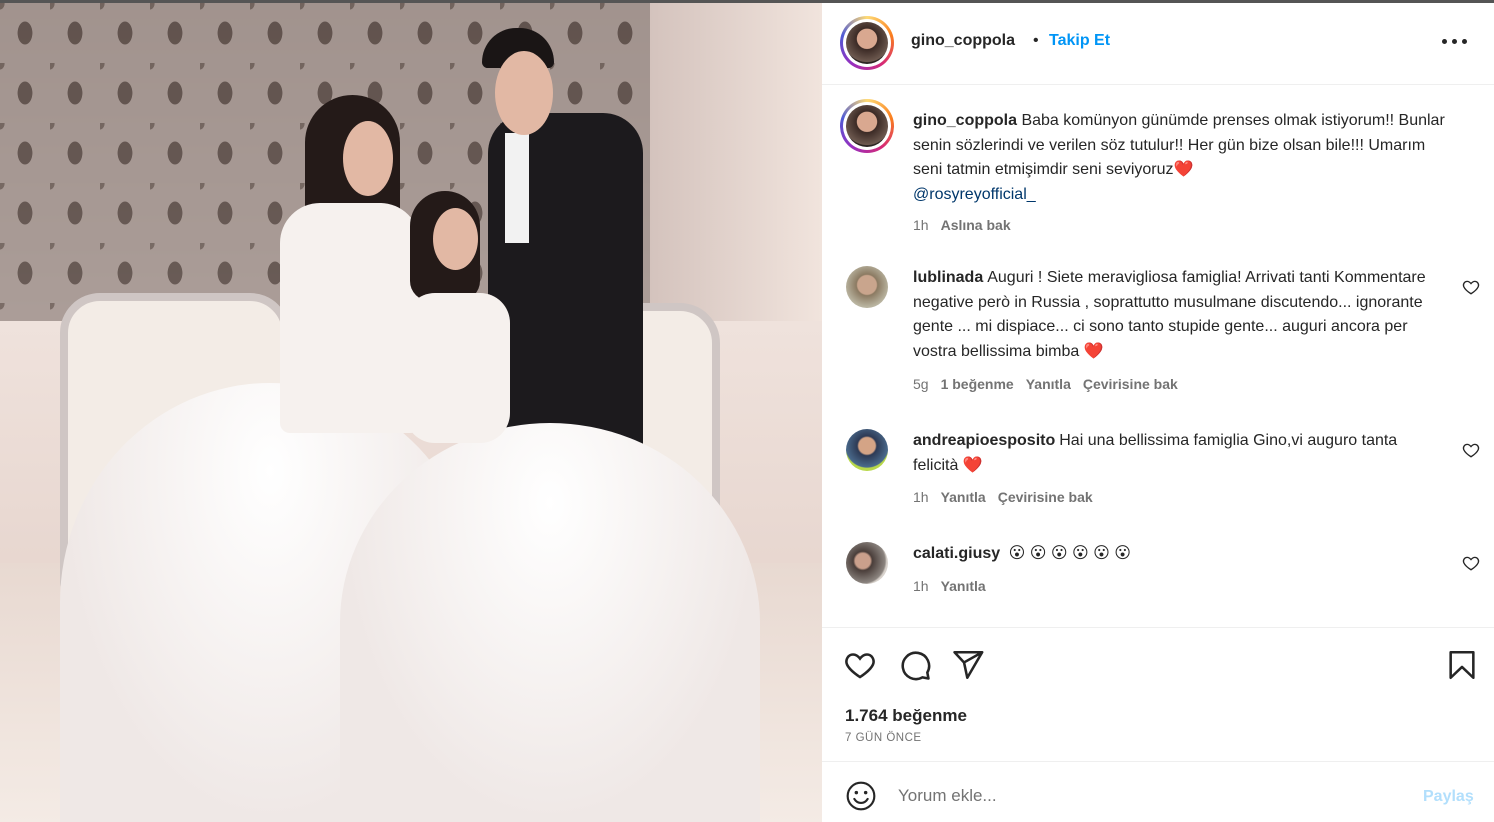 This screenshot has width=1494, height=822. I want to click on caption-meta: 1h Aslına bak, so click(962, 225).